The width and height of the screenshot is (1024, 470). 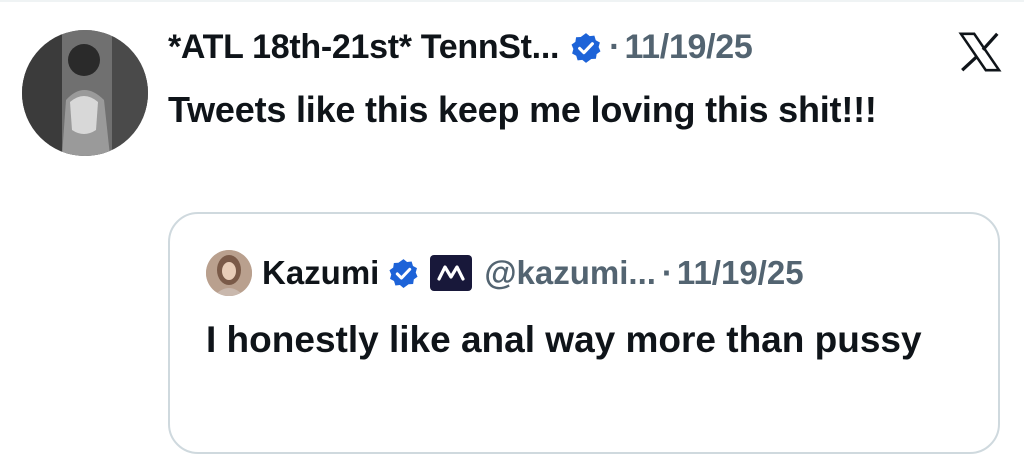 What do you see at coordinates (980, 52) in the screenshot?
I see `x-logo-icon` at bounding box center [980, 52].